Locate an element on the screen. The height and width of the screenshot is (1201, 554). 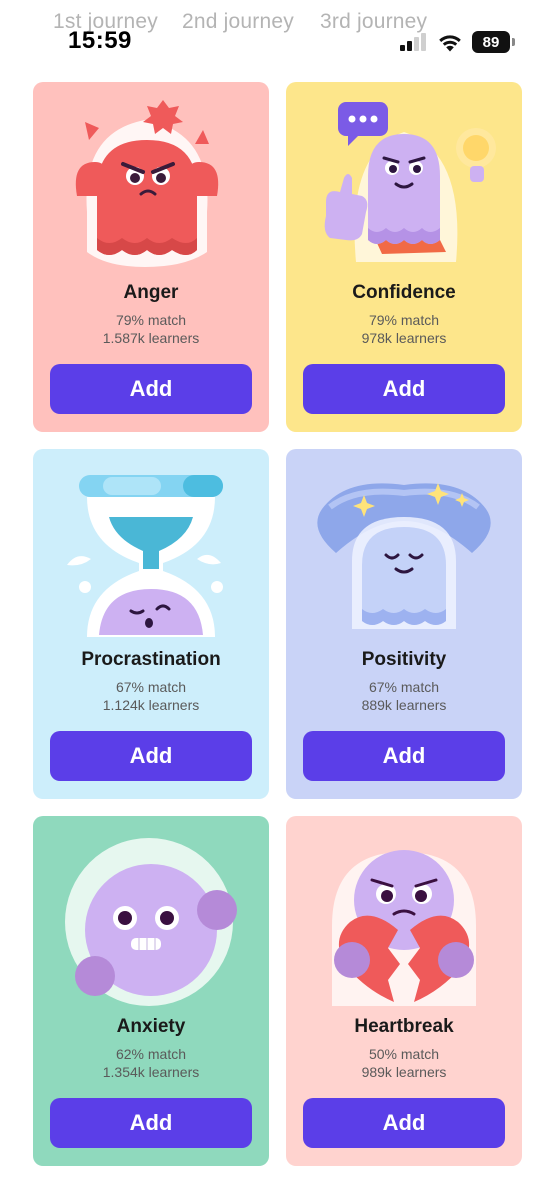
learners-count: 989k learners is located at coordinates (404, 1072).